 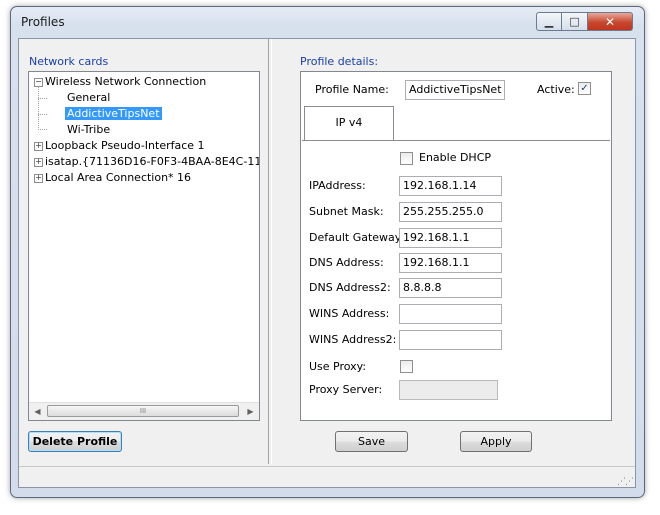 What do you see at coordinates (339, 61) in the screenshot?
I see `profile-details-label: Profile details:` at bounding box center [339, 61].